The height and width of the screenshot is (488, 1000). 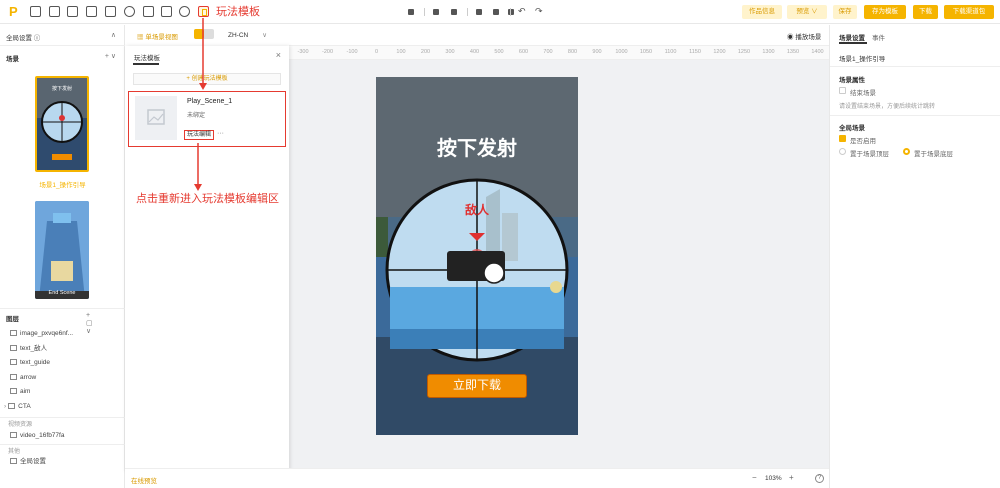 I want to click on annotation-arrows, so click(x=200, y=104).